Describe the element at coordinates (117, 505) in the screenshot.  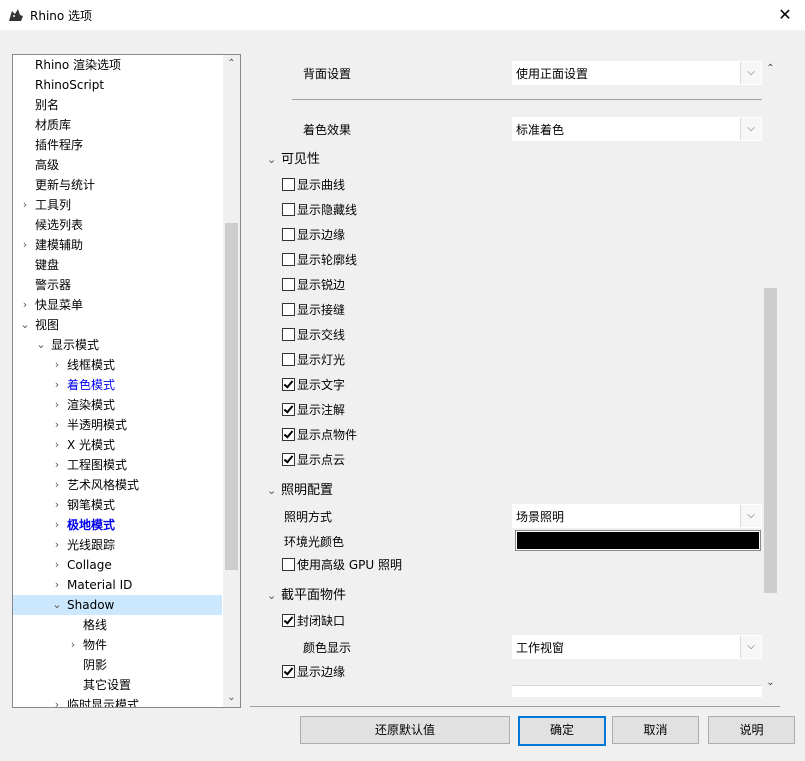
I see `tree-item: › 钢笔模式` at that location.